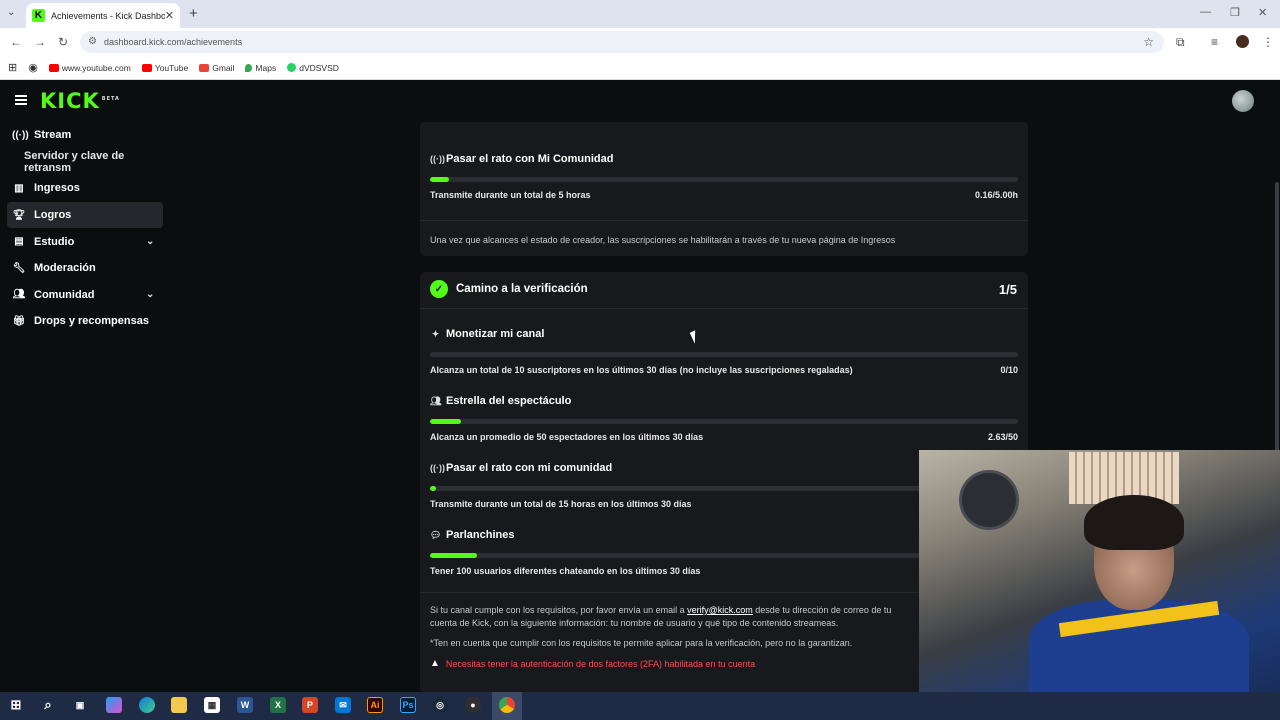  I want to click on sidebar-item-moderacion: 🔧︎ Moderación, so click(85, 268).